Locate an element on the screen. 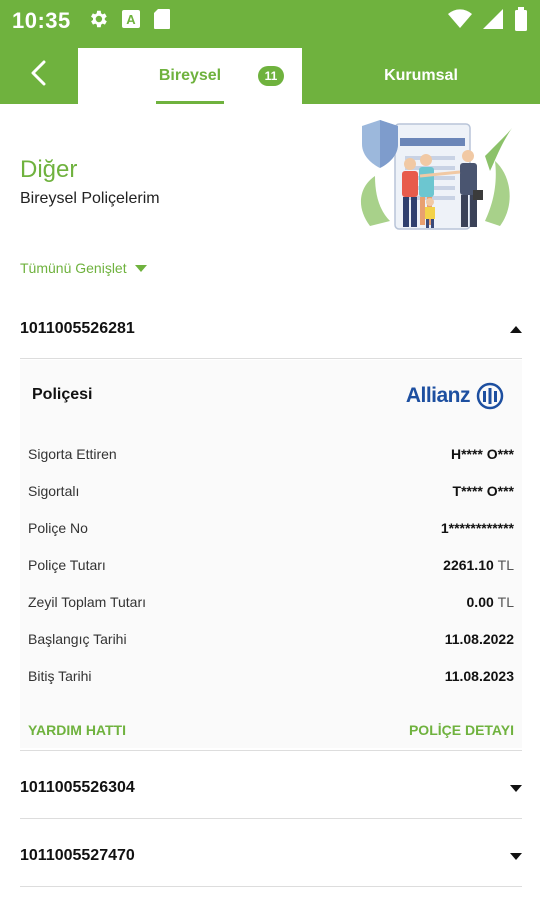 Image resolution: width=540 pixels, height=900 pixels. detail-label: Sigorta Ettiren is located at coordinates (72, 454).